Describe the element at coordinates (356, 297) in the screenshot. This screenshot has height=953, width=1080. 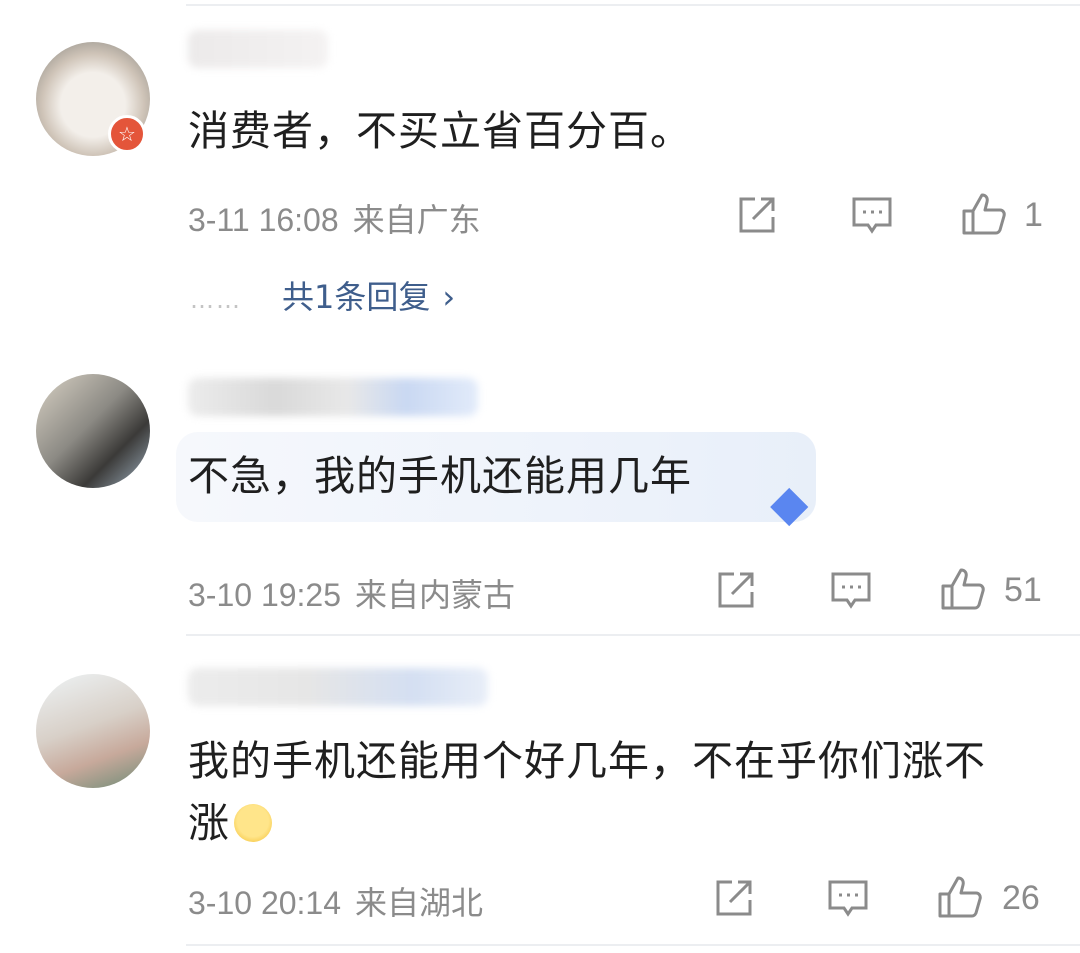
I see `replies-label: 共1条回复` at that location.